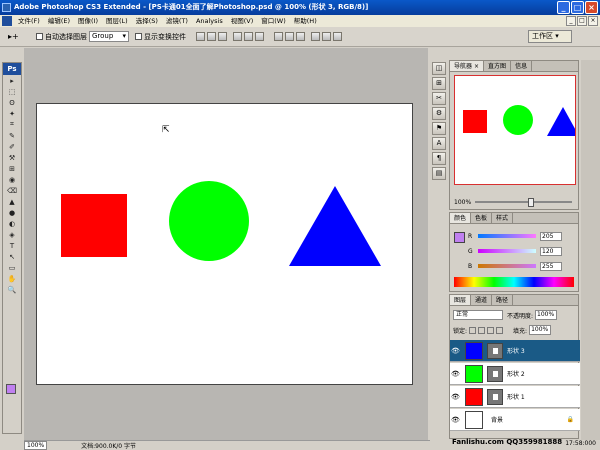 This screenshot has width=600, height=450. I want to click on red-slider, so click(507, 236).